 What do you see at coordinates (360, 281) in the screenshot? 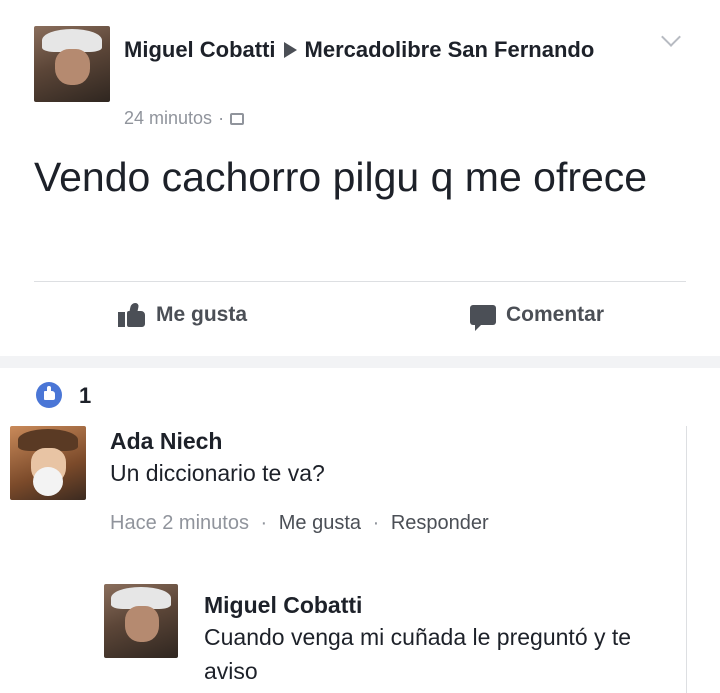
I see `post-divider` at bounding box center [360, 281].